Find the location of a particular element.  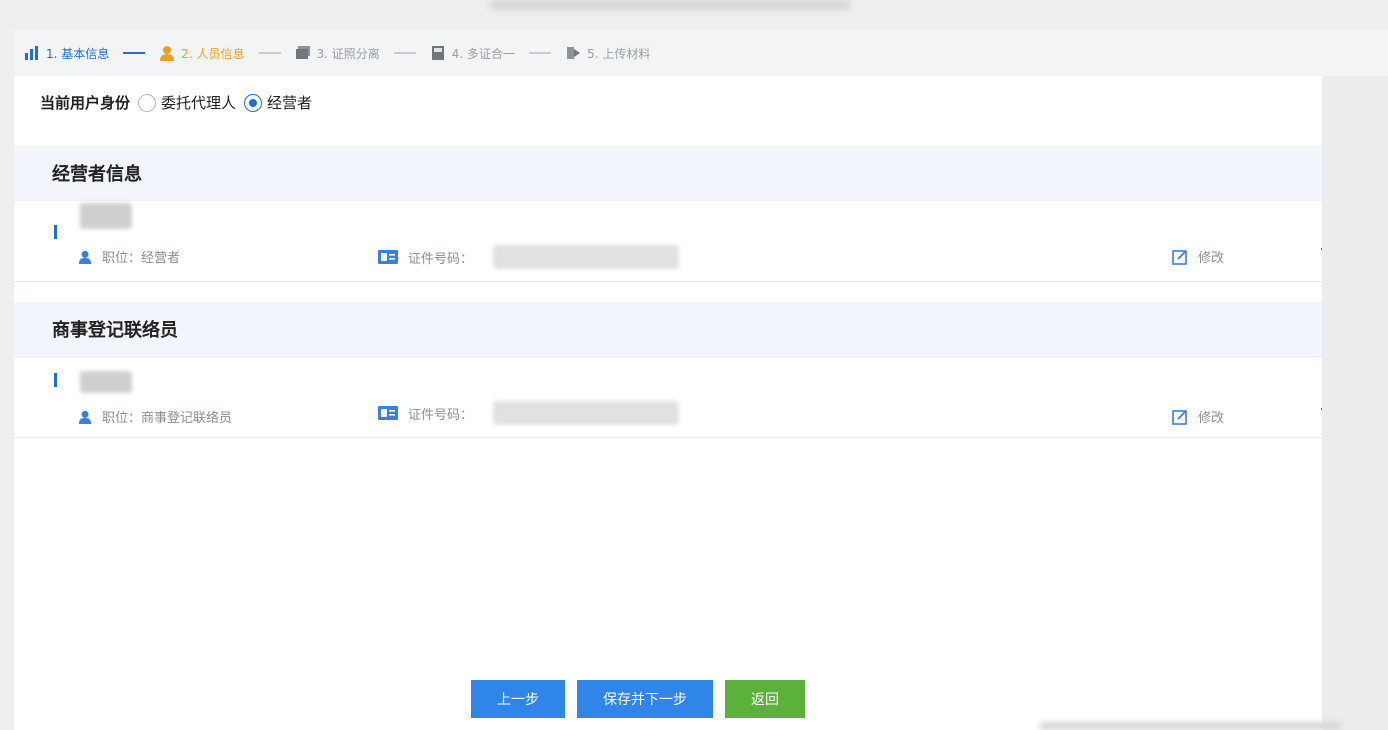

section-header-liaison: 商事登记联络员 is located at coordinates (701, 329).